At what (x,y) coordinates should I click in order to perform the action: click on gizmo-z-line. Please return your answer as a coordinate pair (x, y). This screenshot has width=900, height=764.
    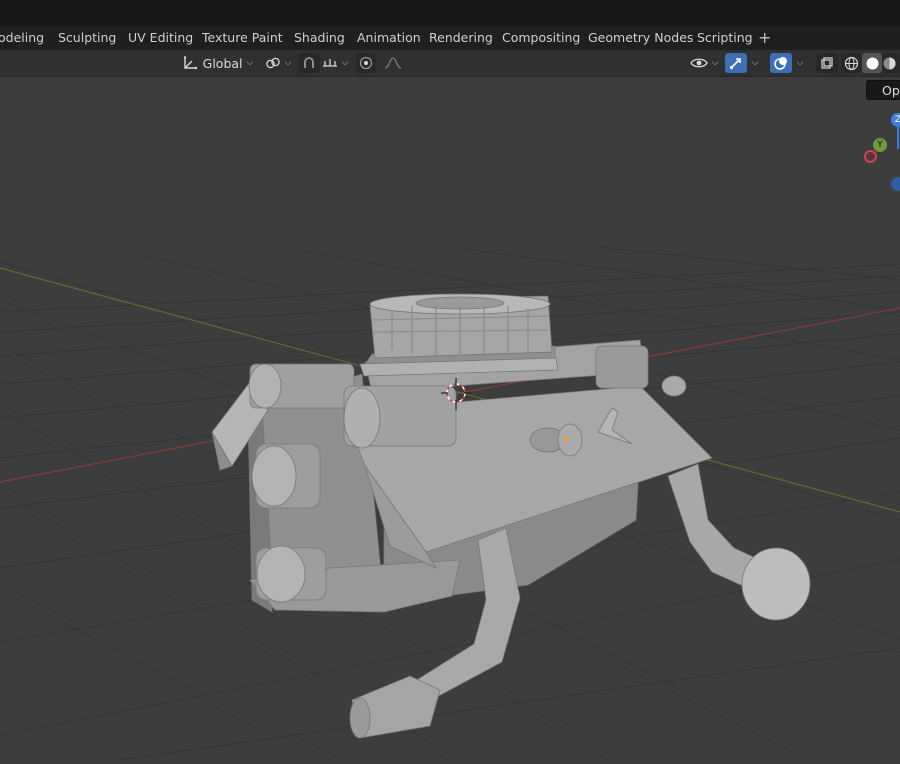
    Looking at the image, I should click on (898, 138).